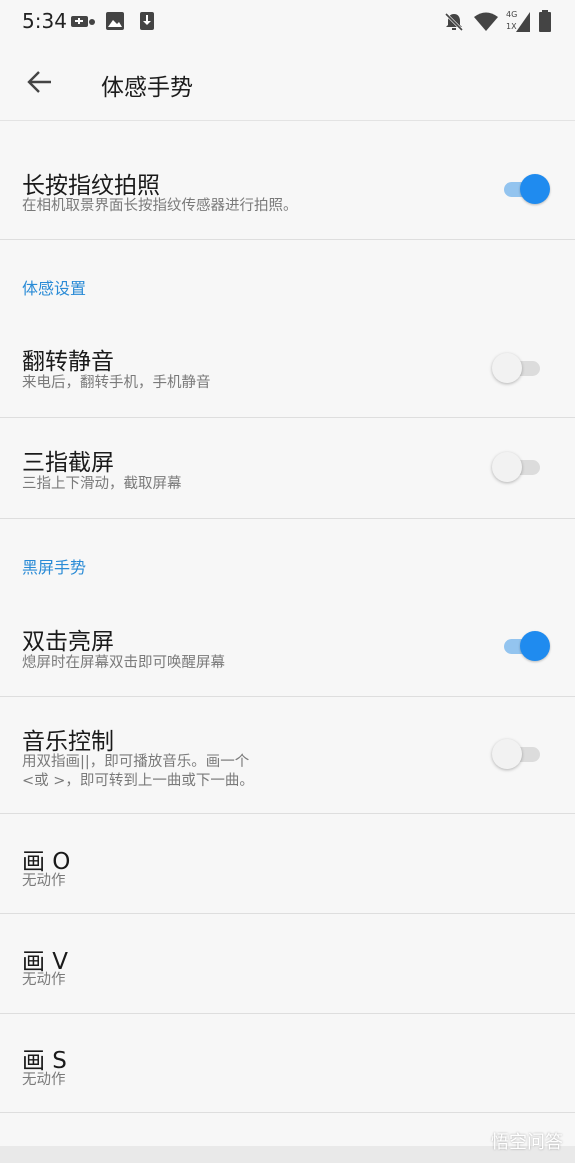 The height and width of the screenshot is (1163, 575). Describe the element at coordinates (160, 206) in the screenshot. I see `setting-subtitle: 在相机取景界面长按指纹传感器进行拍照。` at that location.